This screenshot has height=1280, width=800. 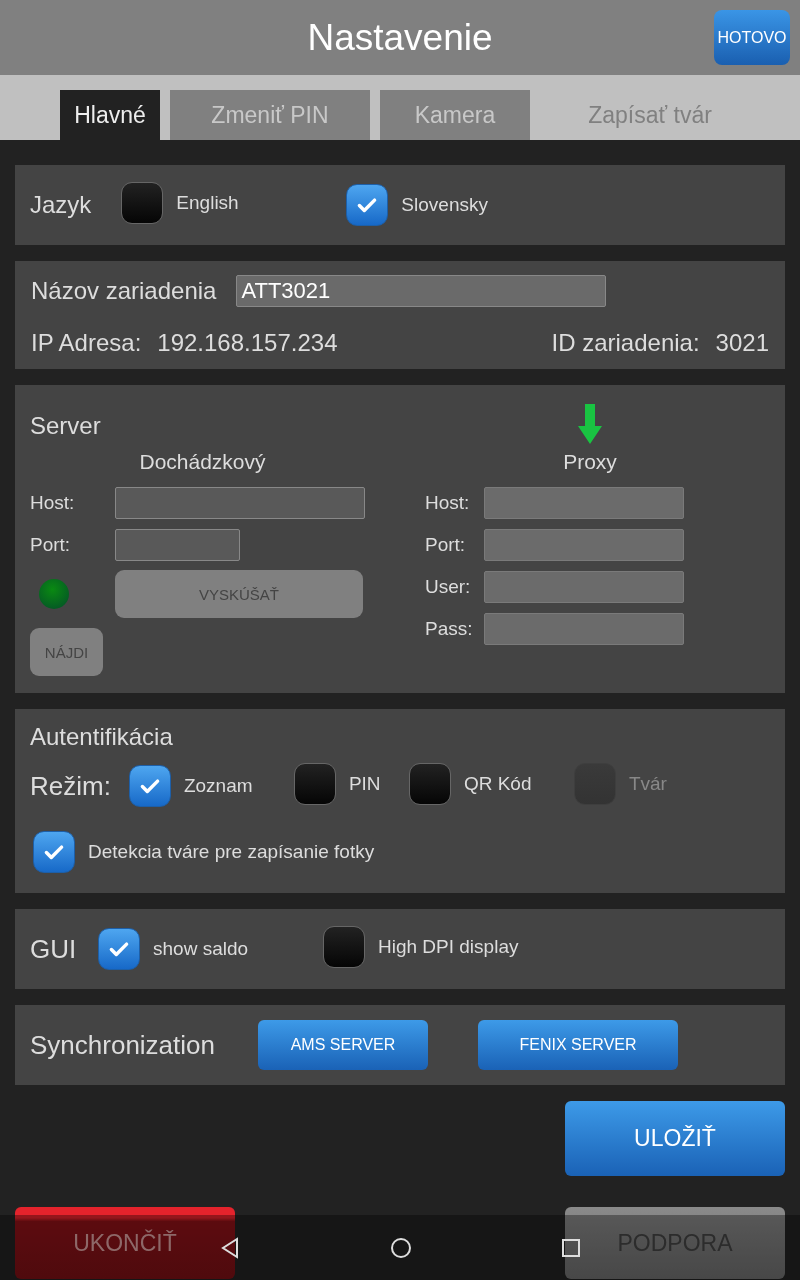 I want to click on section-title: Autentifikácia, so click(x=102, y=737).